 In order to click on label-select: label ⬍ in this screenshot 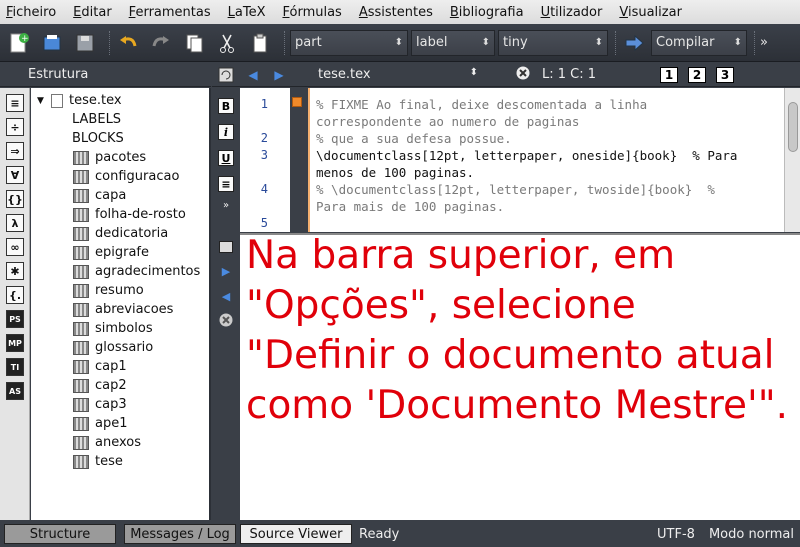, I will do `click(453, 42)`.